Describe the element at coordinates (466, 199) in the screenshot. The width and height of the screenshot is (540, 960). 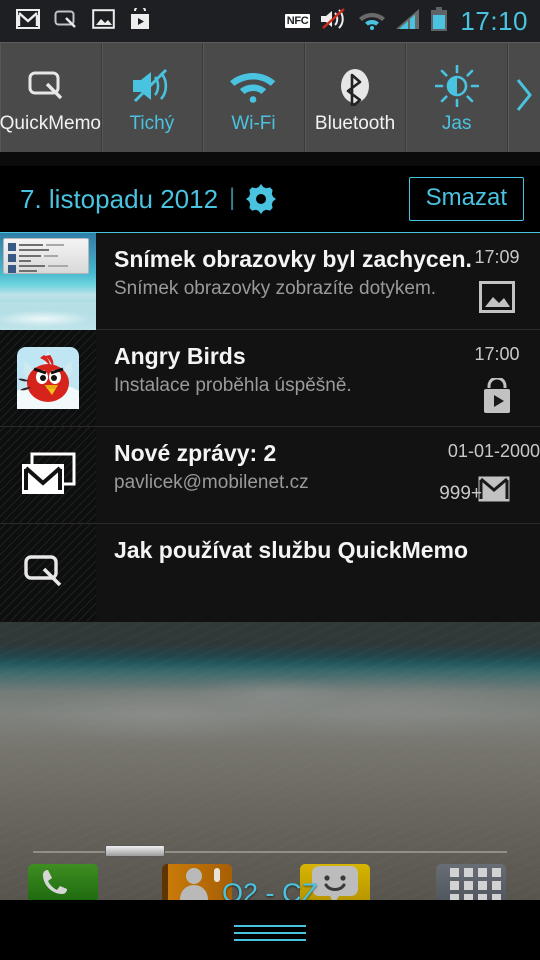
I see `clear-notifications-button: Smazat` at that location.